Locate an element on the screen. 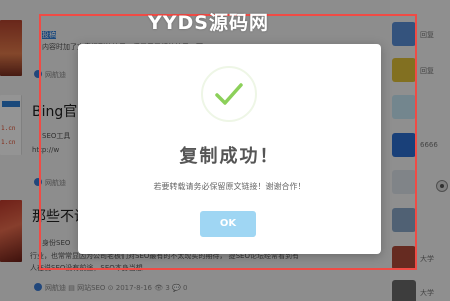  dialog-title: 复制成功！ is located at coordinates (229, 156).